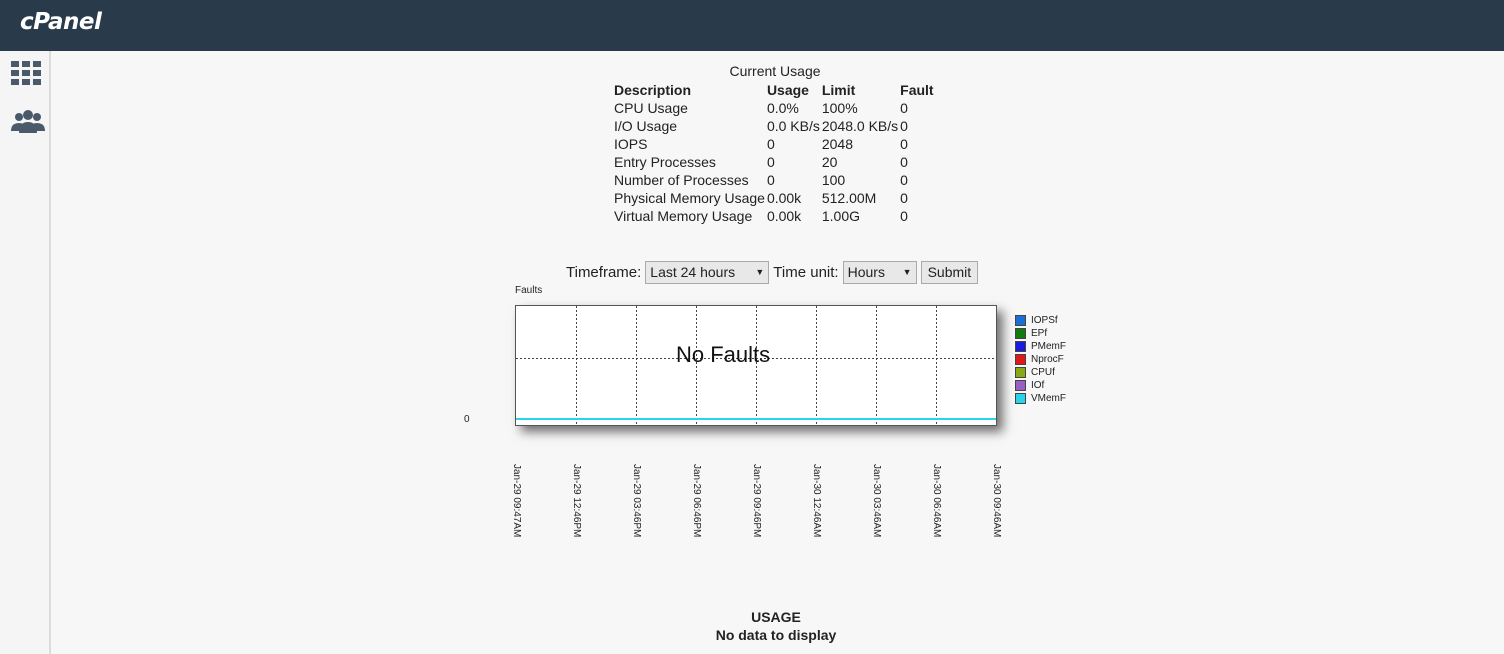 This screenshot has width=1504, height=654. I want to click on table-row: Virtual Memory Usage 0.00k 1.00G 0, so click(774, 216).